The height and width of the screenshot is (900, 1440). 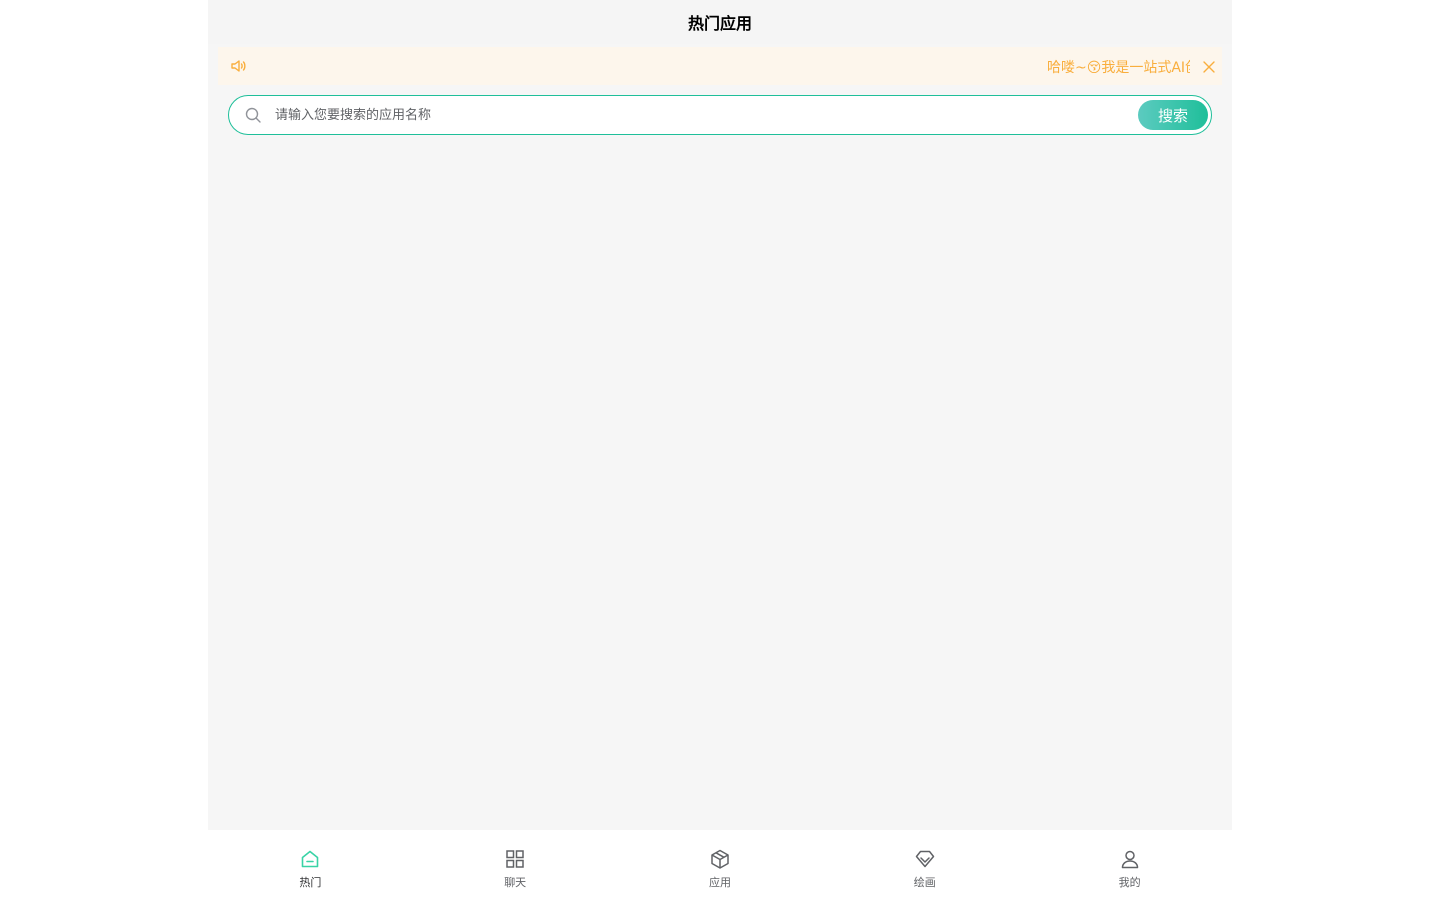 I want to click on tab-label: 应用, so click(x=719, y=882).